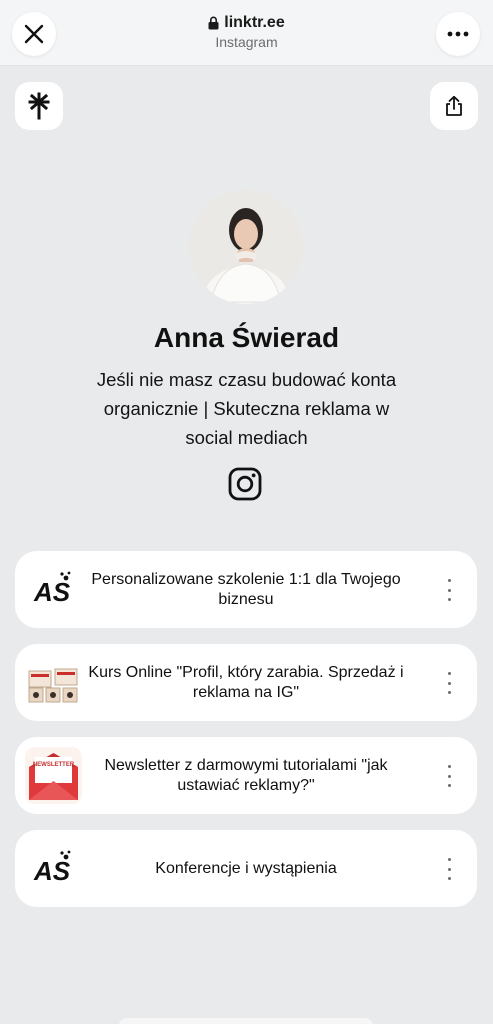 This screenshot has height=1024, width=493. What do you see at coordinates (53, 775) in the screenshot?
I see `newsletter-envelope-thumbnail: NEWSLETTER` at bounding box center [53, 775].